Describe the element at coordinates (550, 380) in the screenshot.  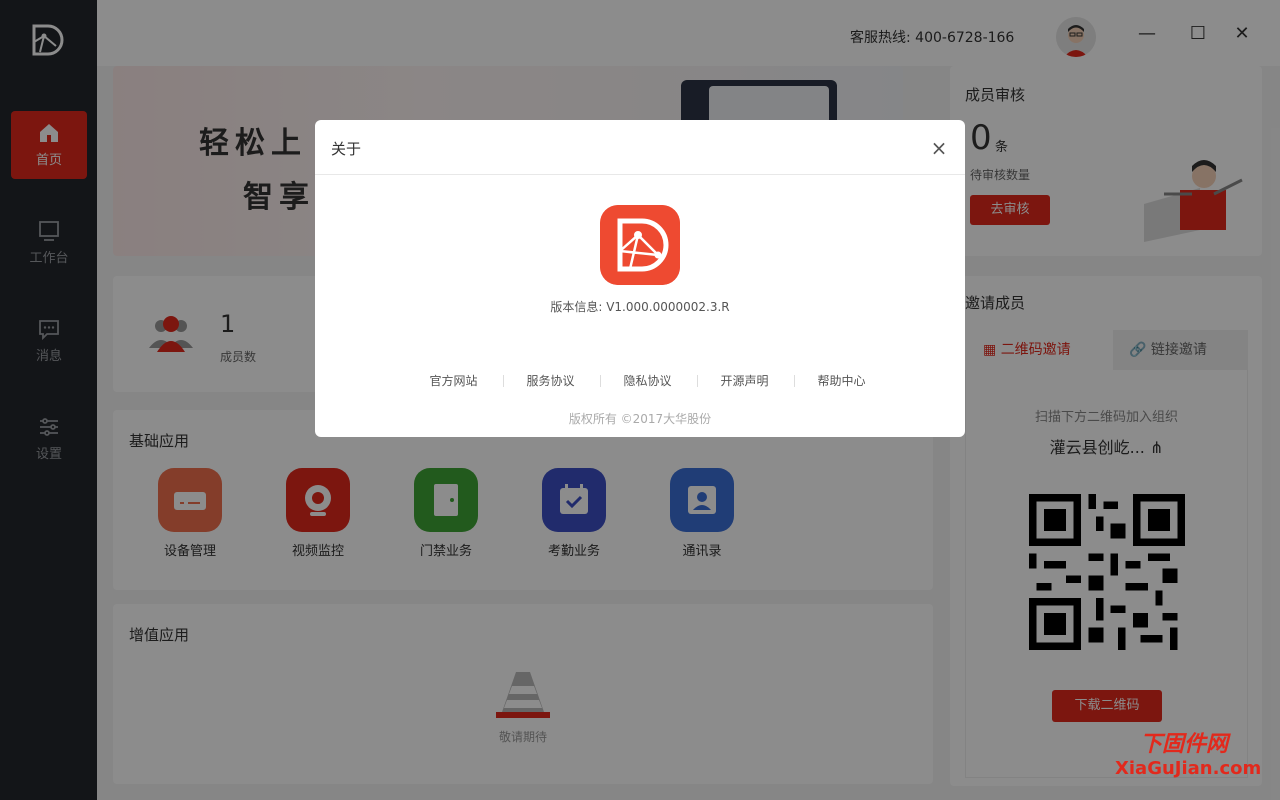
I see `link-service-agreement: 服务协议` at that location.